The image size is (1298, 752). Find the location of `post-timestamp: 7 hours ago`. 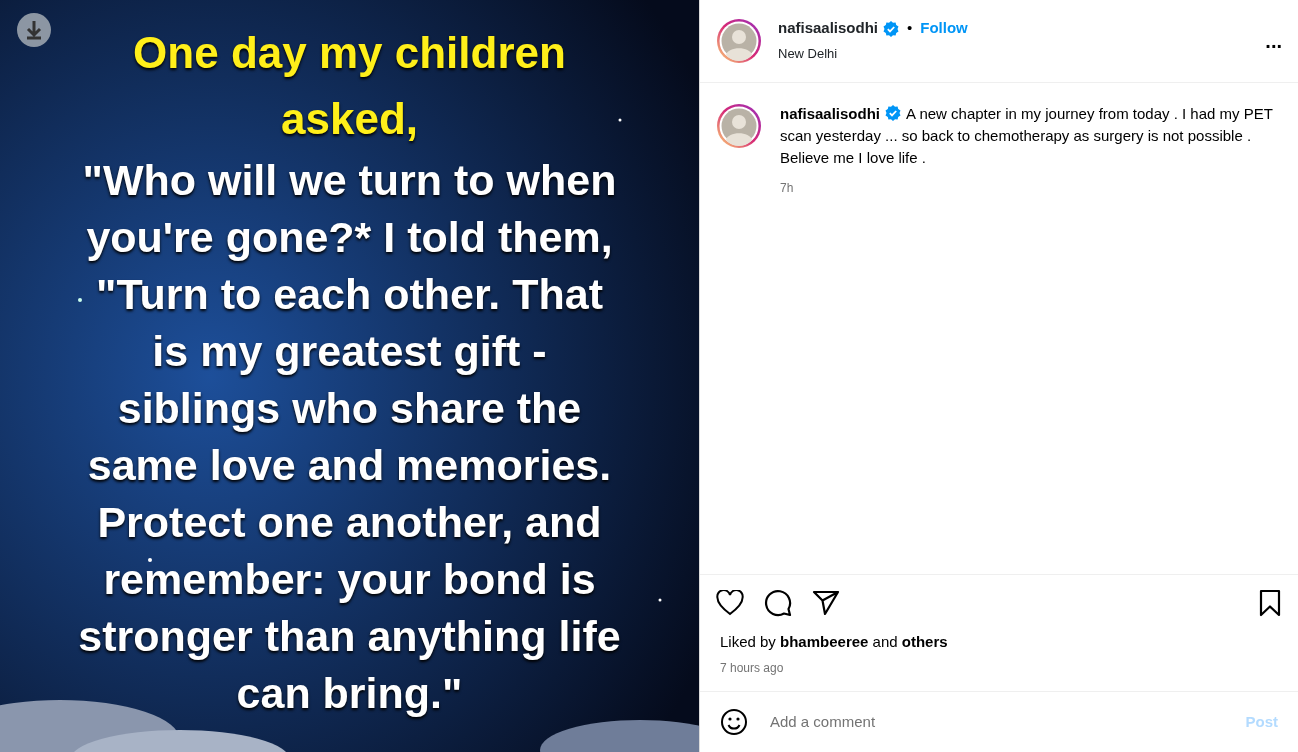

post-timestamp: 7 hours ago is located at coordinates (752, 668).